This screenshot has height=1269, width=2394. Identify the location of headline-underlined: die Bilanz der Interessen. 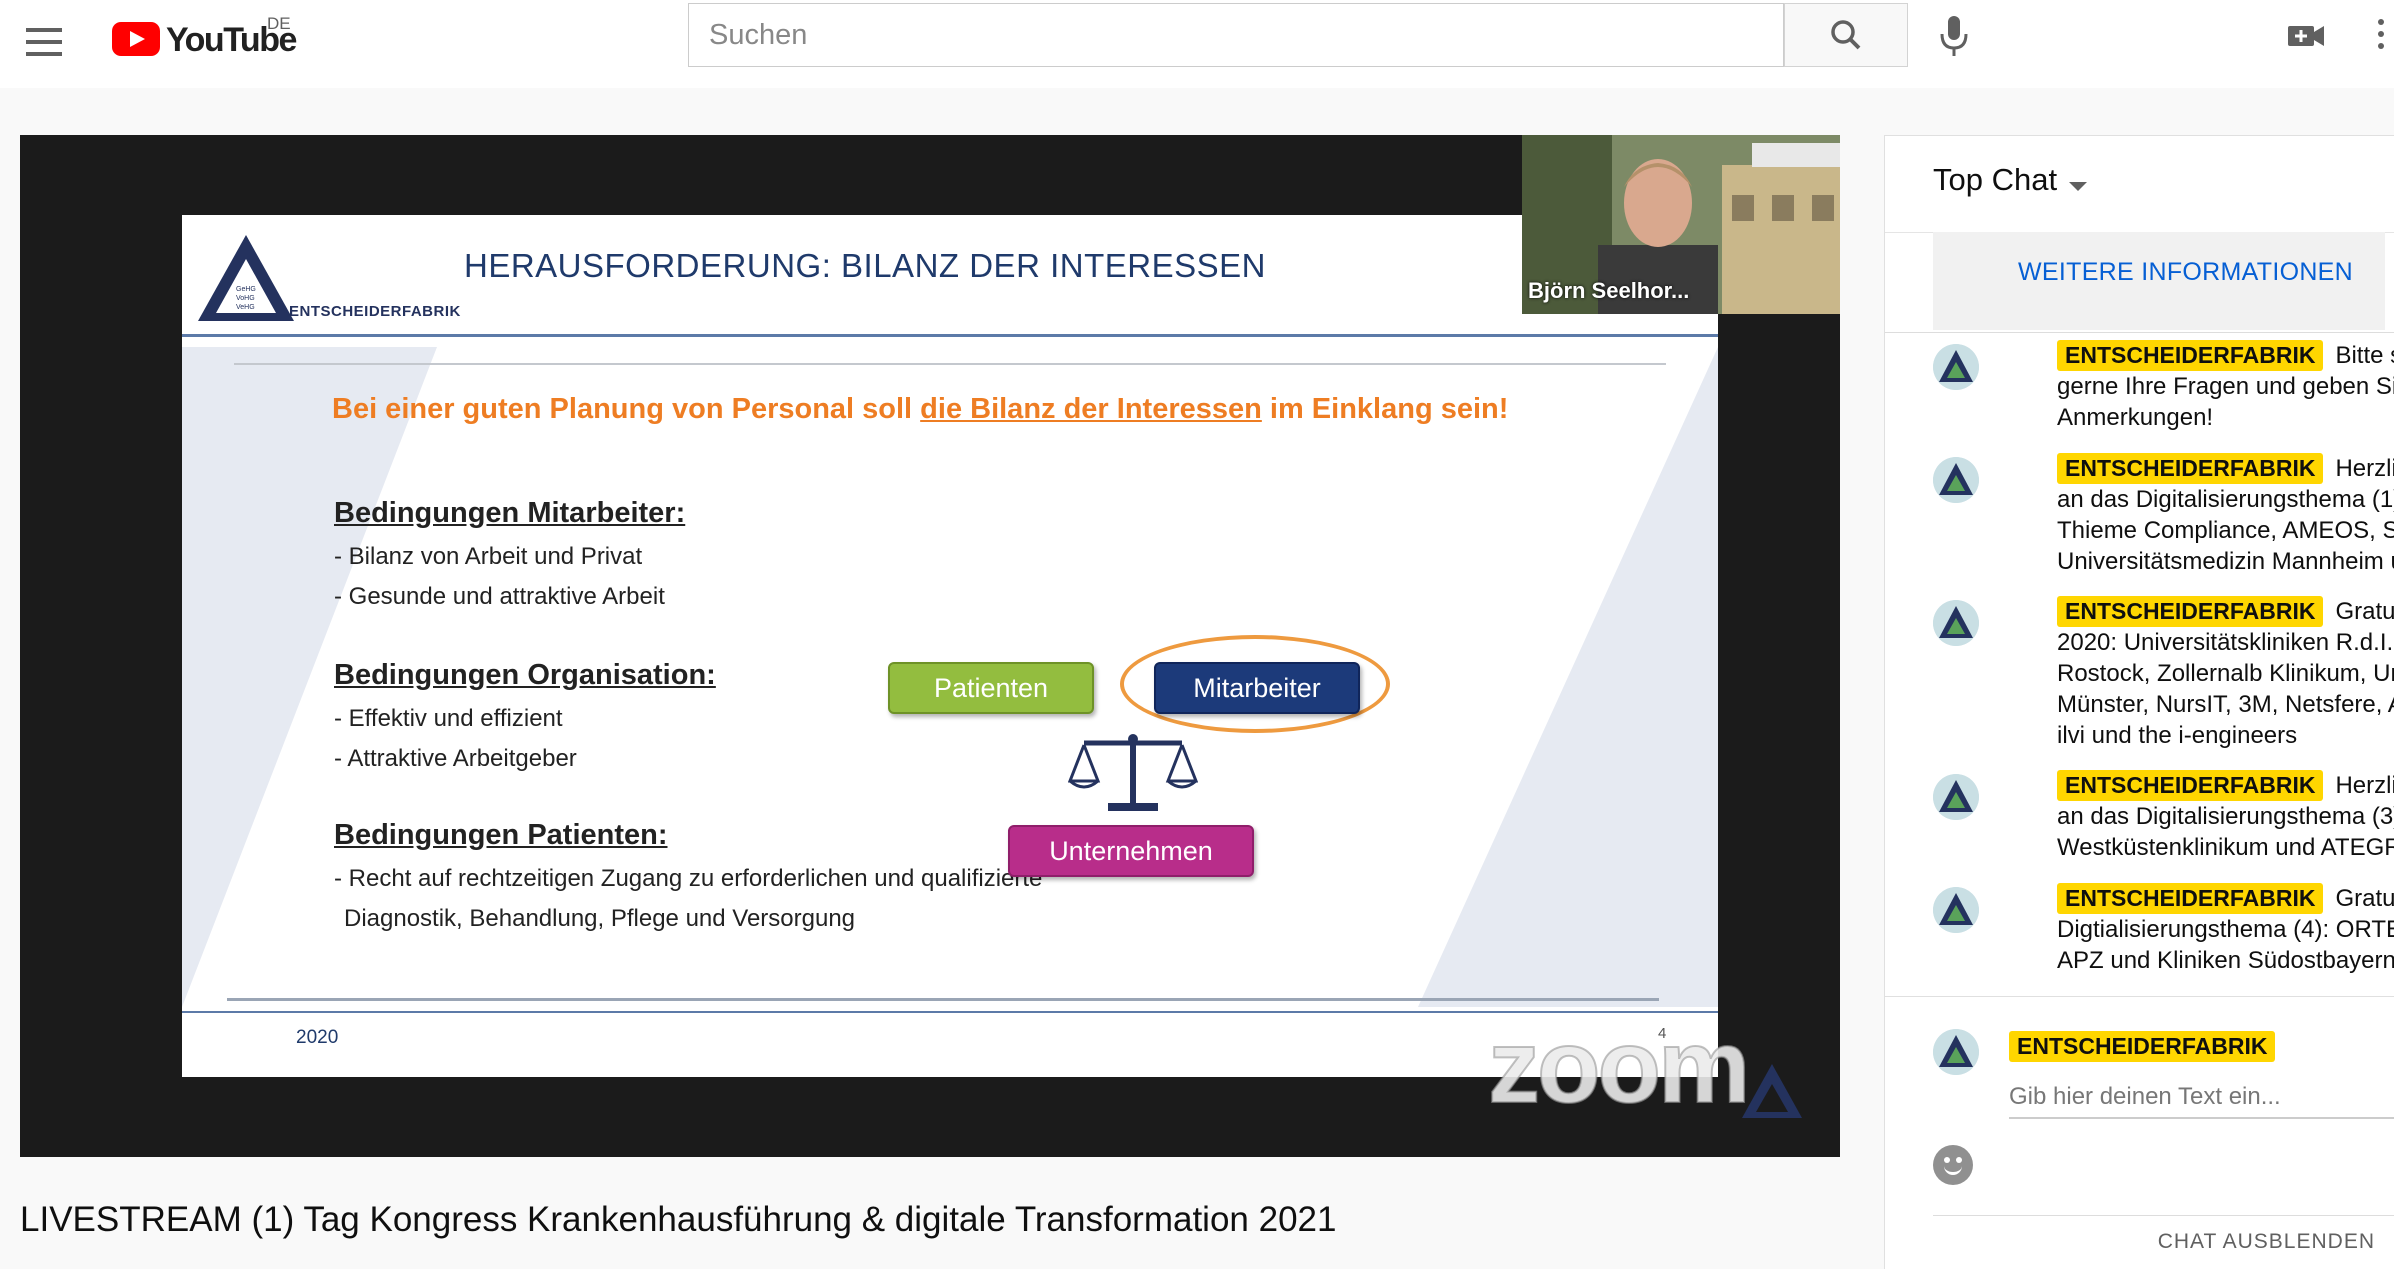
(1091, 409).